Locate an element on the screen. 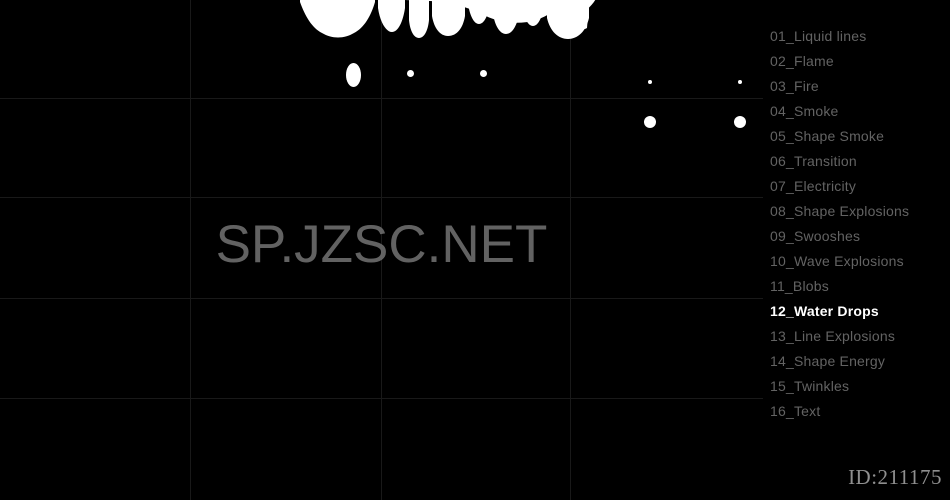 Image resolution: width=950 pixels, height=500 pixels. liquid-top-strip is located at coordinates (487, 11).